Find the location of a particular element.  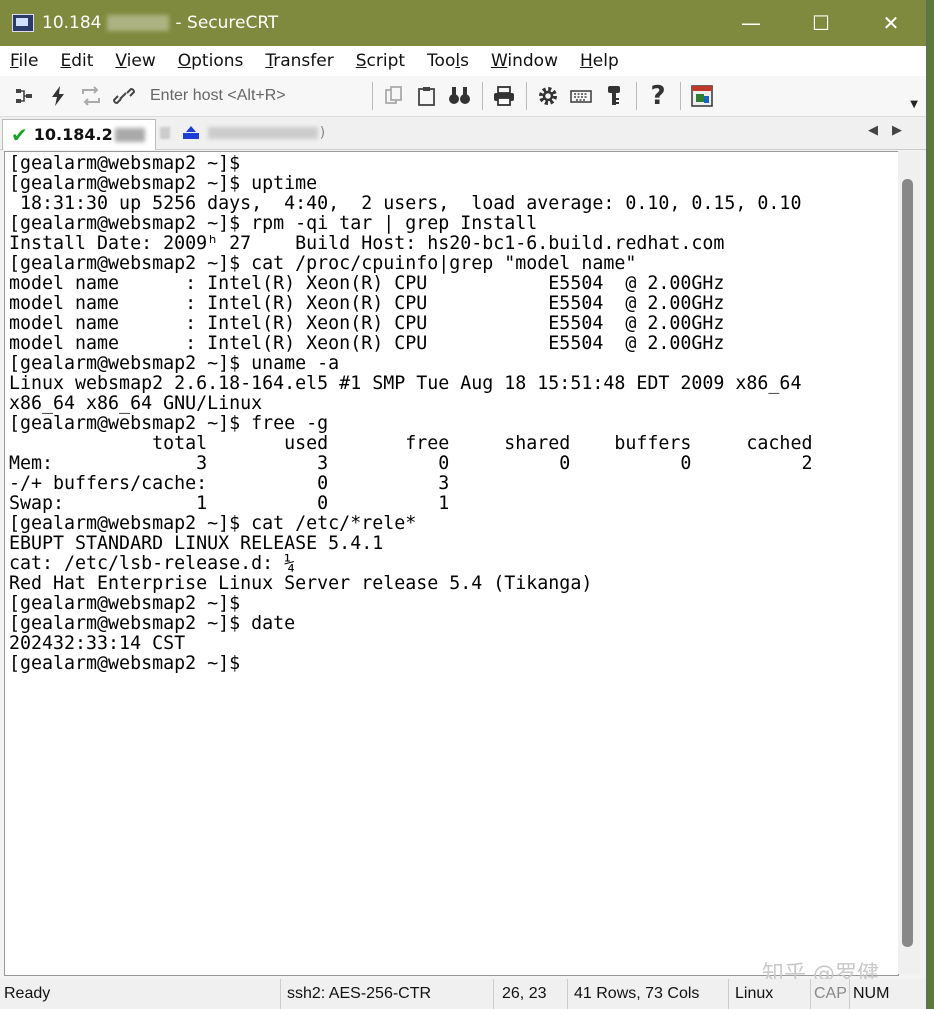

window-controls: — ☐ ✕ is located at coordinates (821, 23).